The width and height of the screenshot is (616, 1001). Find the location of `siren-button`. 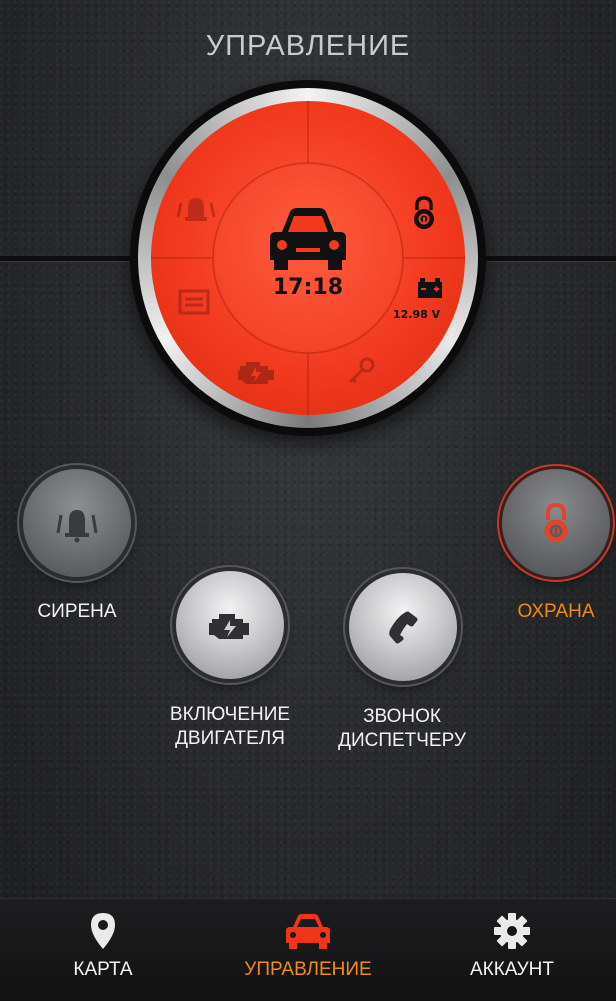

siren-button is located at coordinates (77, 523).